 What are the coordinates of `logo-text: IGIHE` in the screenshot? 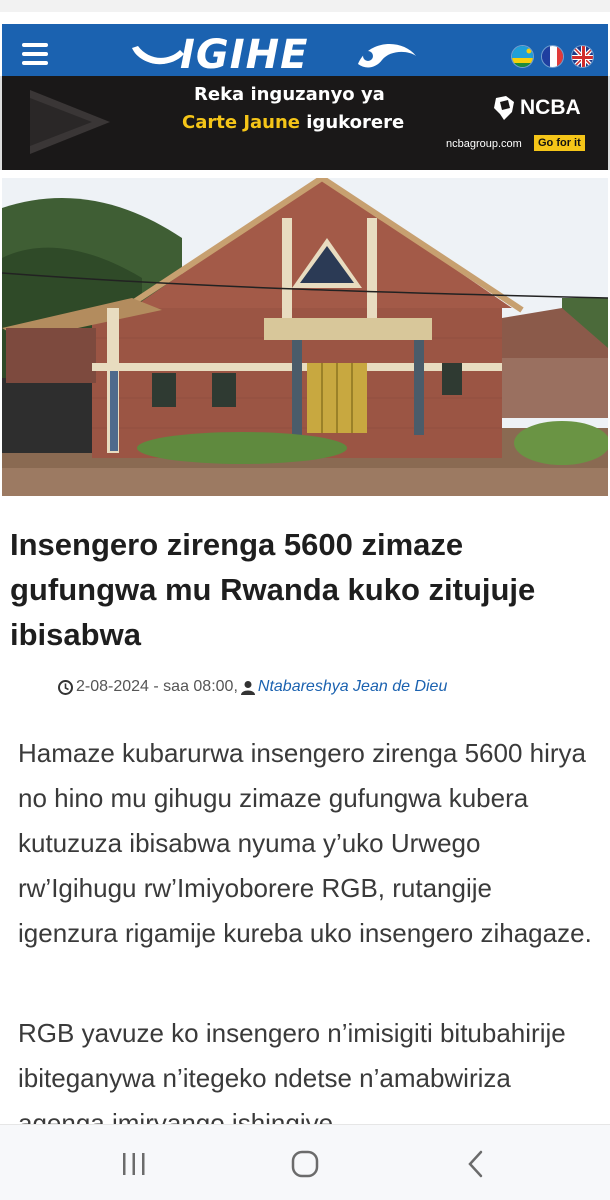 It's located at (244, 55).